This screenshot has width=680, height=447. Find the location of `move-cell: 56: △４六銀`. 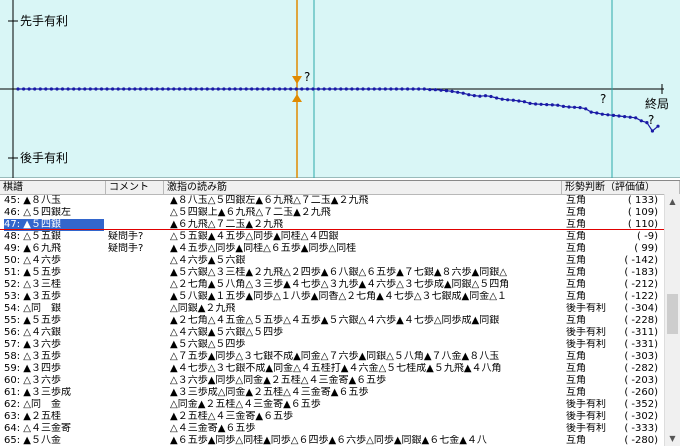

move-cell: 56: △４六銀 is located at coordinates (32, 332).